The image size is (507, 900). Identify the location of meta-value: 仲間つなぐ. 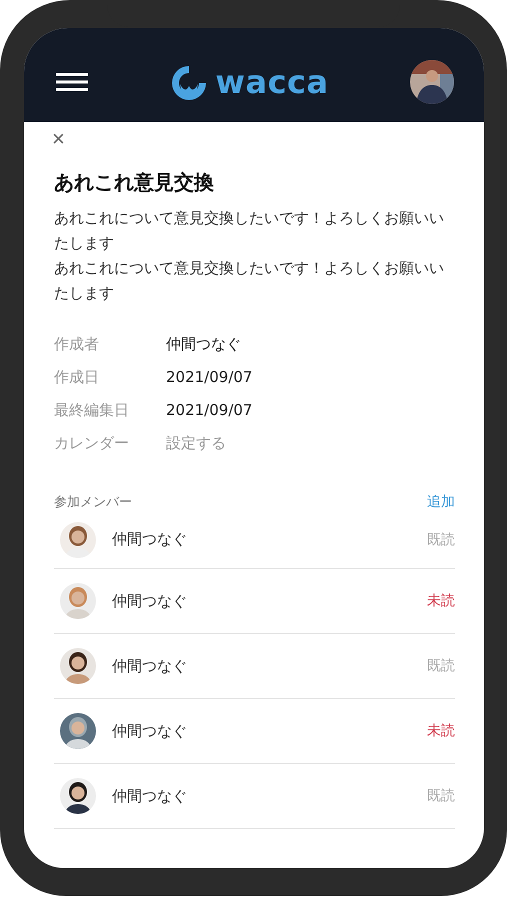
(204, 344).